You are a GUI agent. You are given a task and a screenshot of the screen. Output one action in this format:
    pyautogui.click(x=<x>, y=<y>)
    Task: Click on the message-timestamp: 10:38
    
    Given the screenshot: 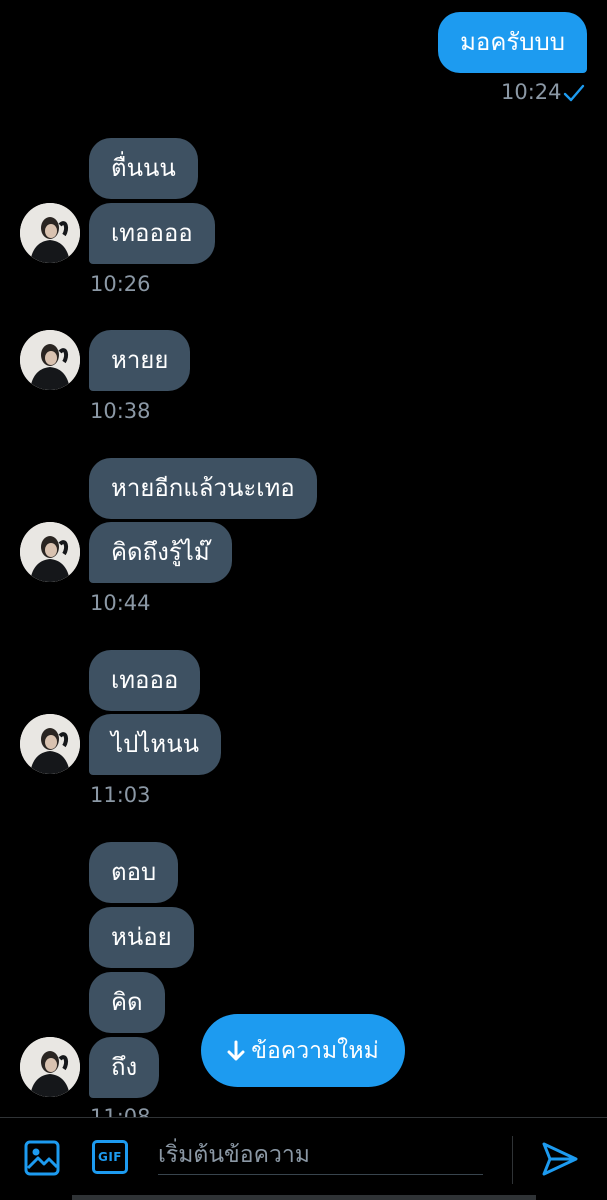 What is the action you would take?
    pyautogui.click(x=120, y=411)
    